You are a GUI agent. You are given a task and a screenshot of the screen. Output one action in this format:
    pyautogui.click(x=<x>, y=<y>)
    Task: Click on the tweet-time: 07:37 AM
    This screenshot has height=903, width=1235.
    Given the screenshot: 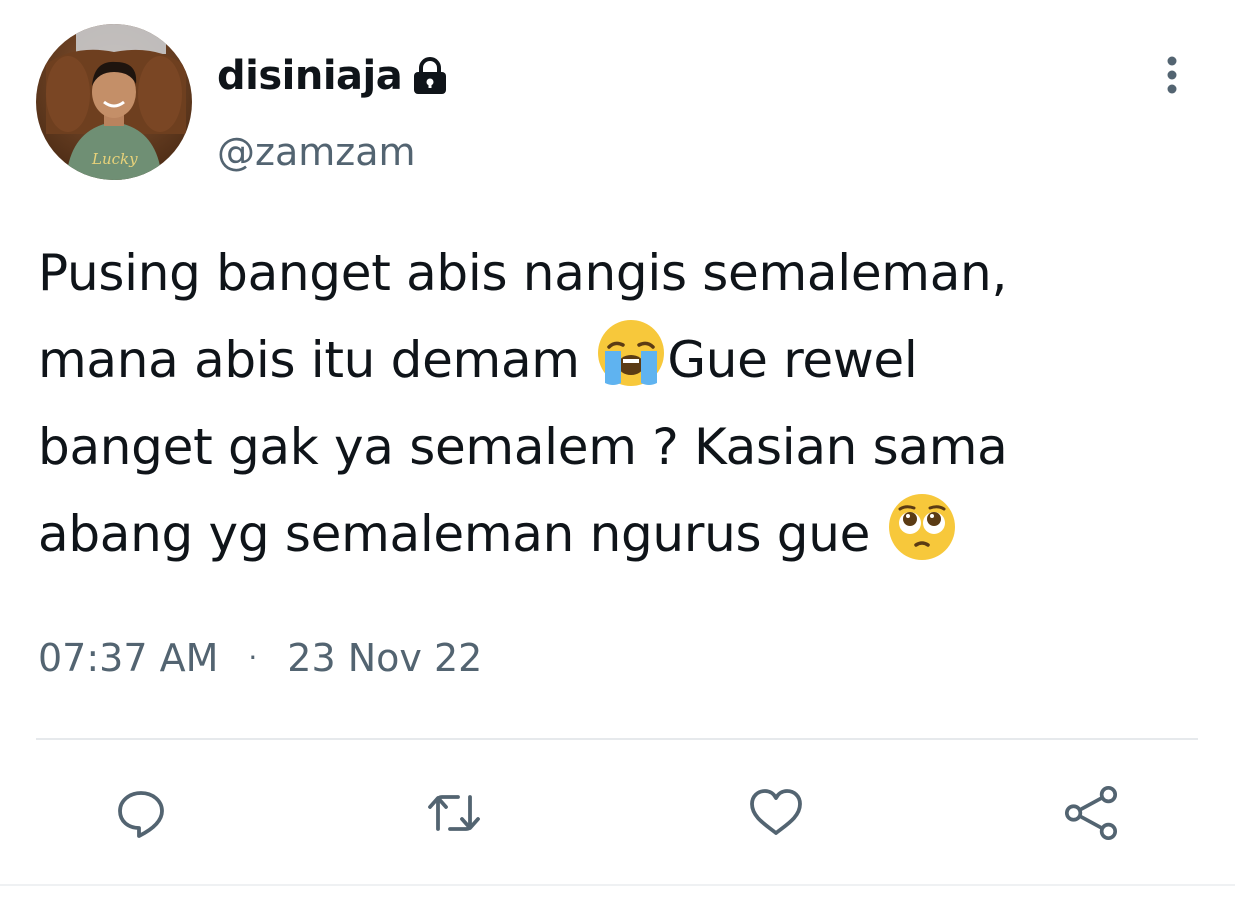 What is the action you would take?
    pyautogui.click(x=128, y=658)
    